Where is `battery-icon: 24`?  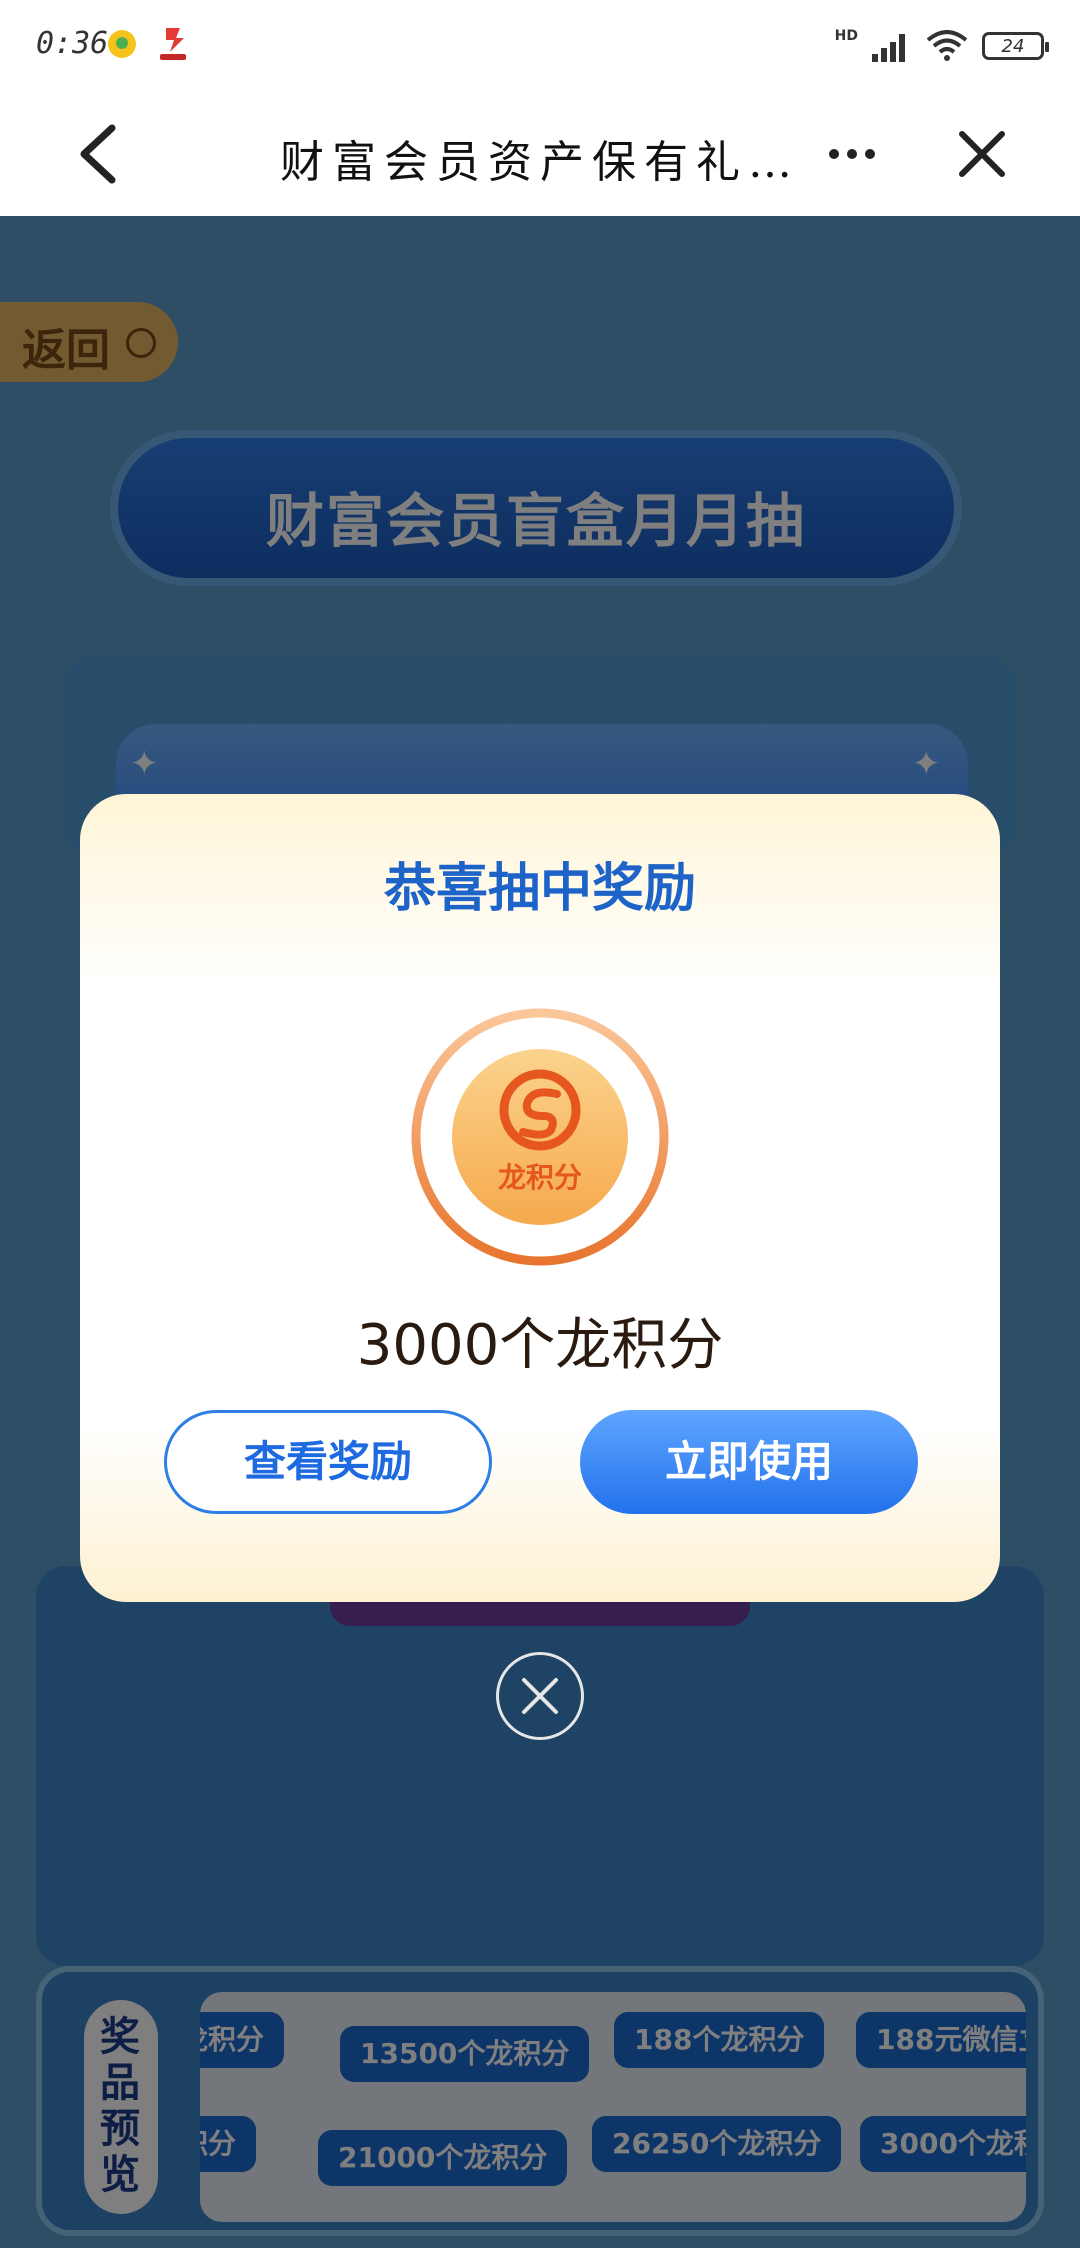 battery-icon: 24 is located at coordinates (1015, 46).